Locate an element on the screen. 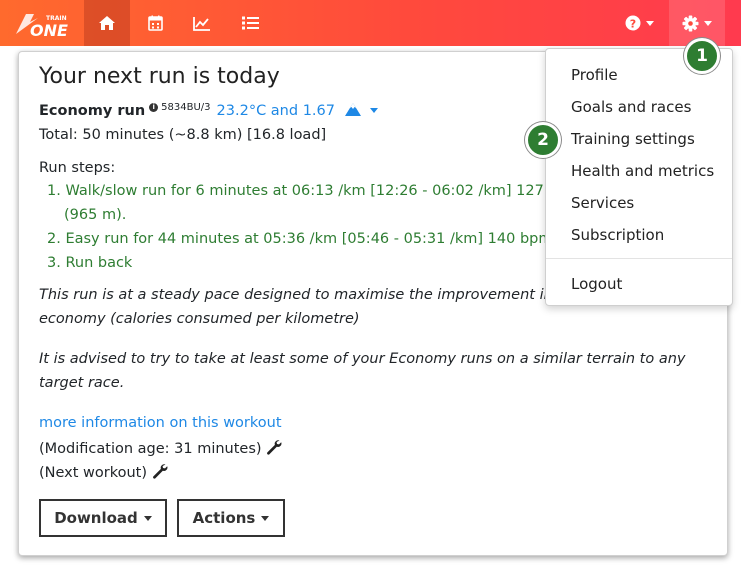 This screenshot has width=741, height=567. top-navbar: TRAIN ONE ? is located at coordinates (370, 23).